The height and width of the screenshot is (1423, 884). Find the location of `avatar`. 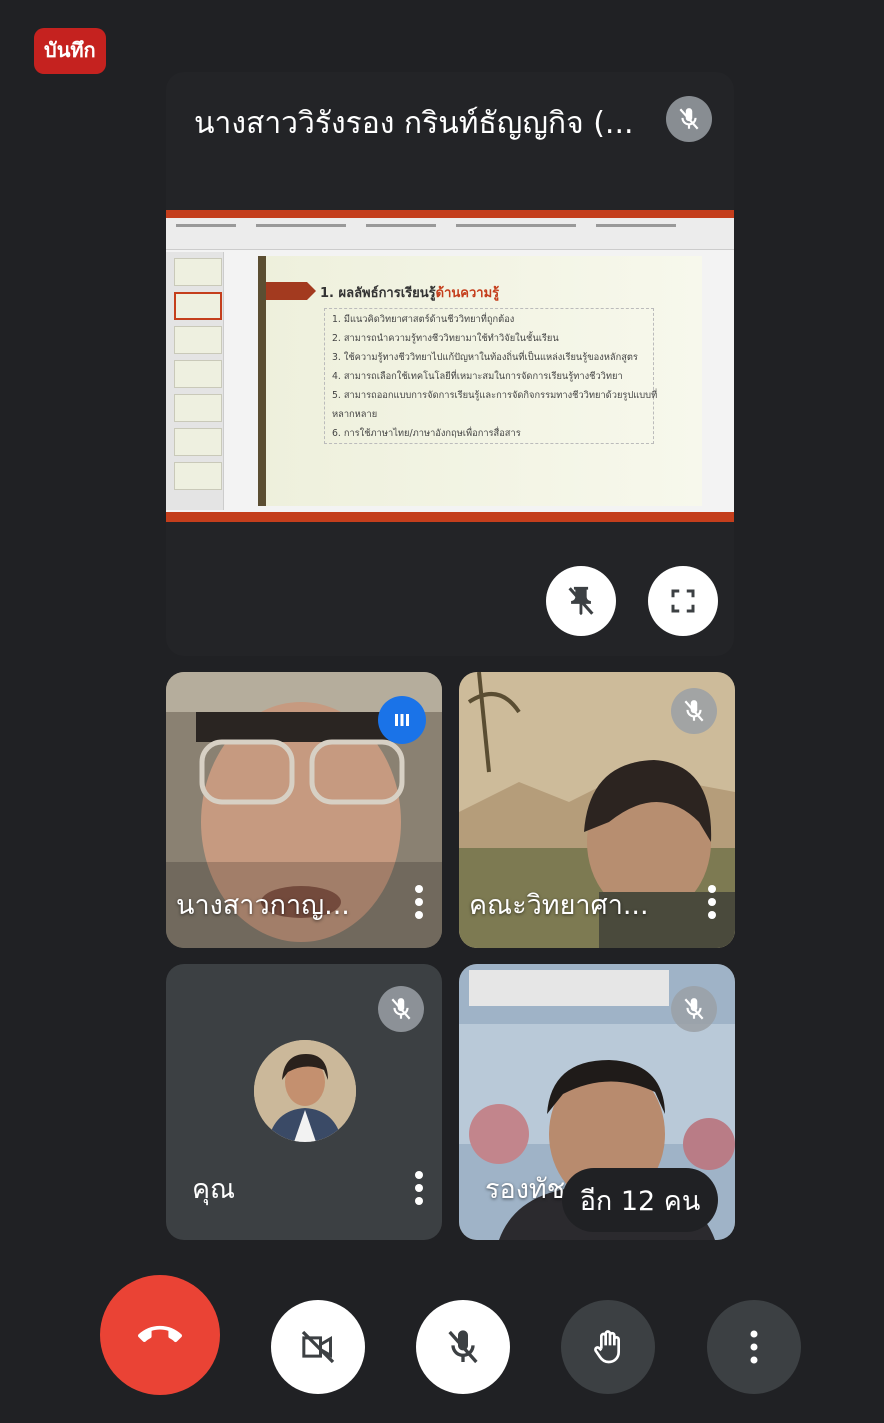

avatar is located at coordinates (305, 1091).